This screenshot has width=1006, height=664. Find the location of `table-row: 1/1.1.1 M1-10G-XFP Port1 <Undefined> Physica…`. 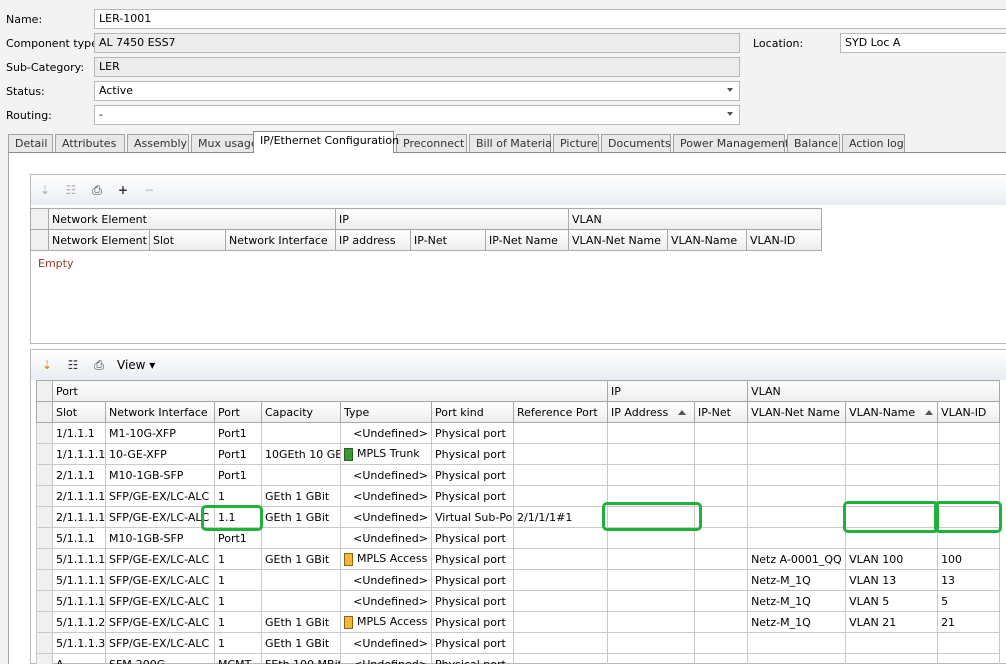

table-row: 1/1.1.1 M1-10G-XFP Port1 <Undefined> Physica… is located at coordinates (518, 433).